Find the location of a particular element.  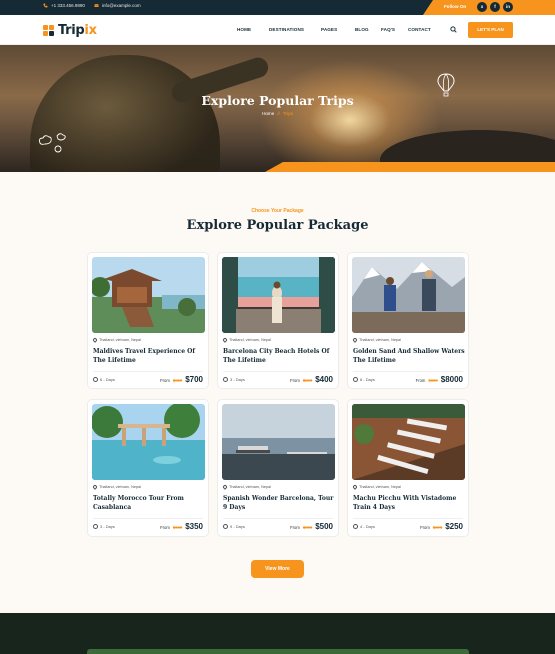

follow-panel is located at coordinates (489, 7).